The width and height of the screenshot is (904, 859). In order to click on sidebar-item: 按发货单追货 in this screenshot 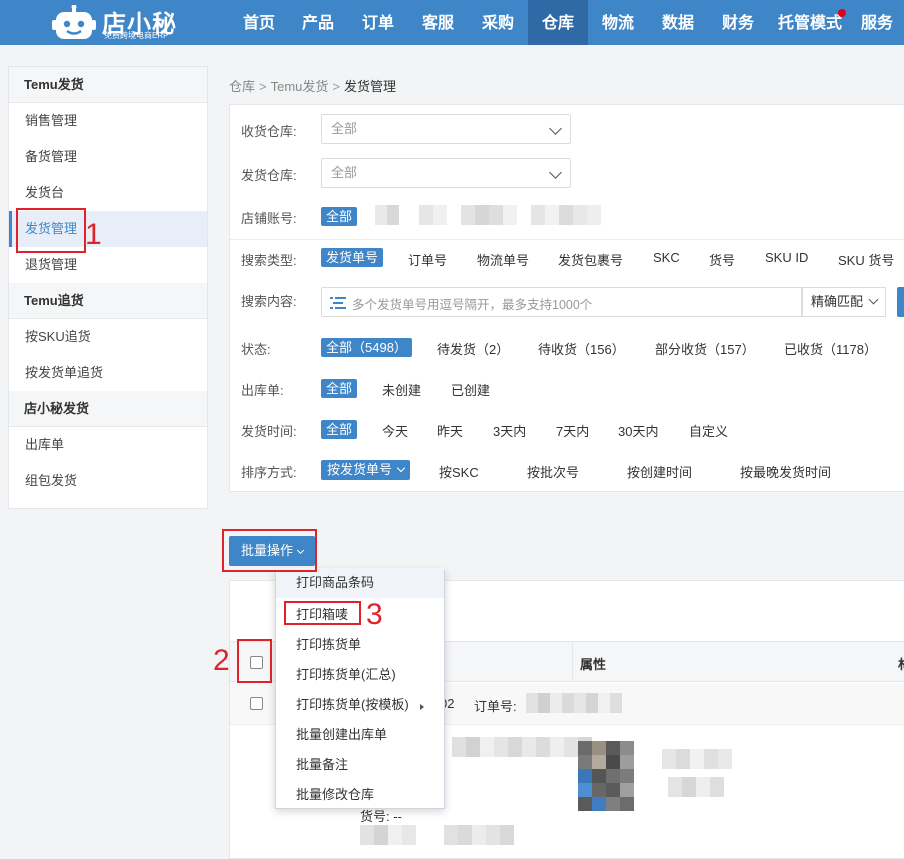, I will do `click(108, 373)`.